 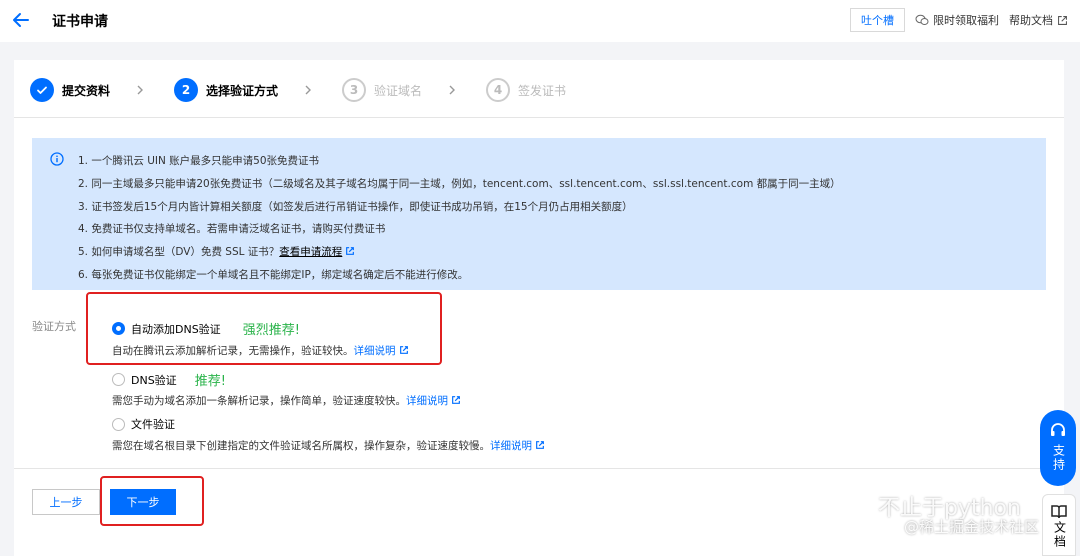 I want to click on help-docs-label: 帮助文档, so click(x=1031, y=20).